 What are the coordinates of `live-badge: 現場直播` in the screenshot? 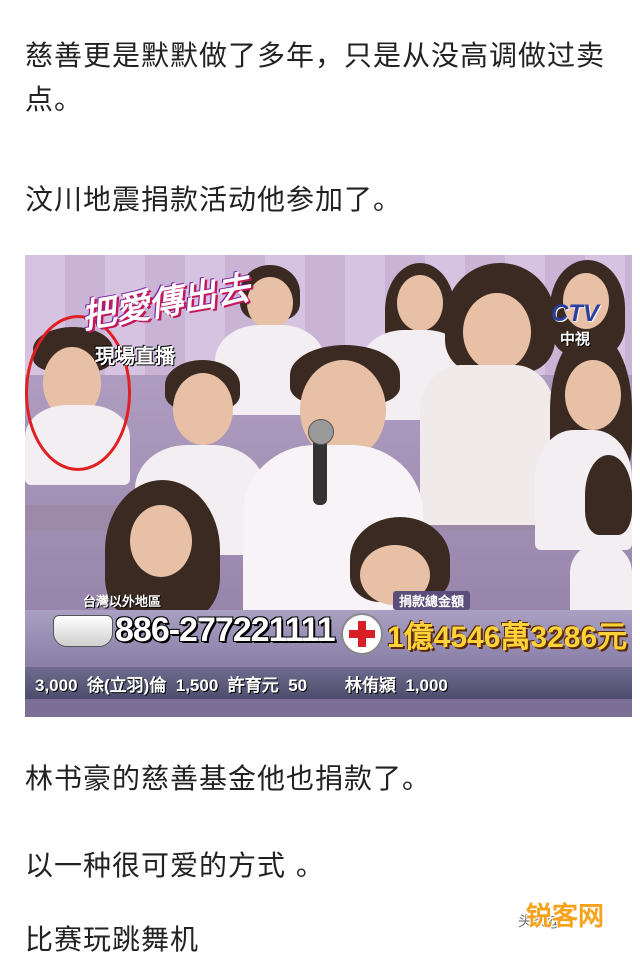 It's located at (135, 356).